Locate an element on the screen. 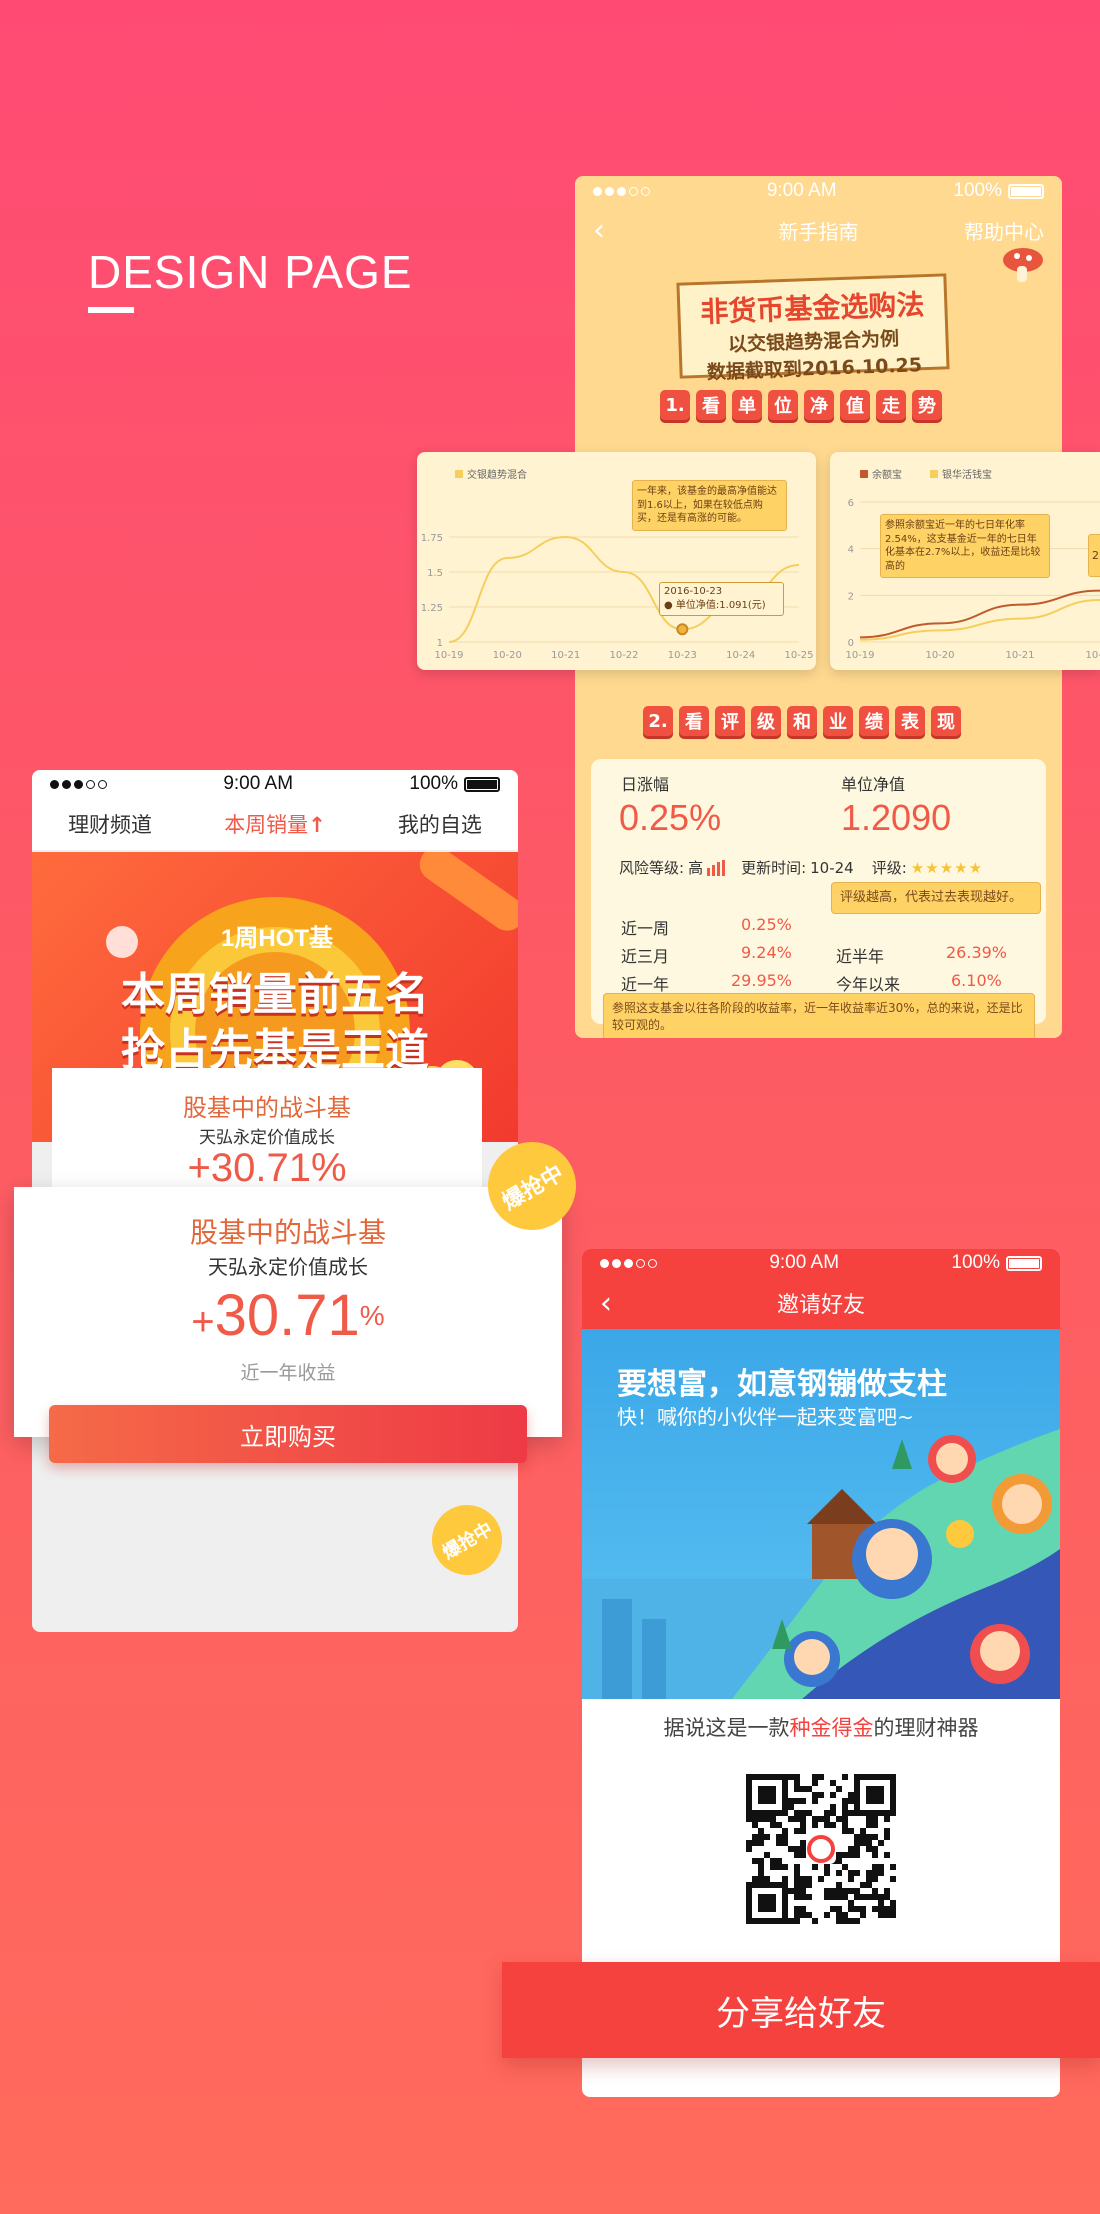 This screenshot has height=2214, width=1100. step-char: 势 is located at coordinates (927, 405).